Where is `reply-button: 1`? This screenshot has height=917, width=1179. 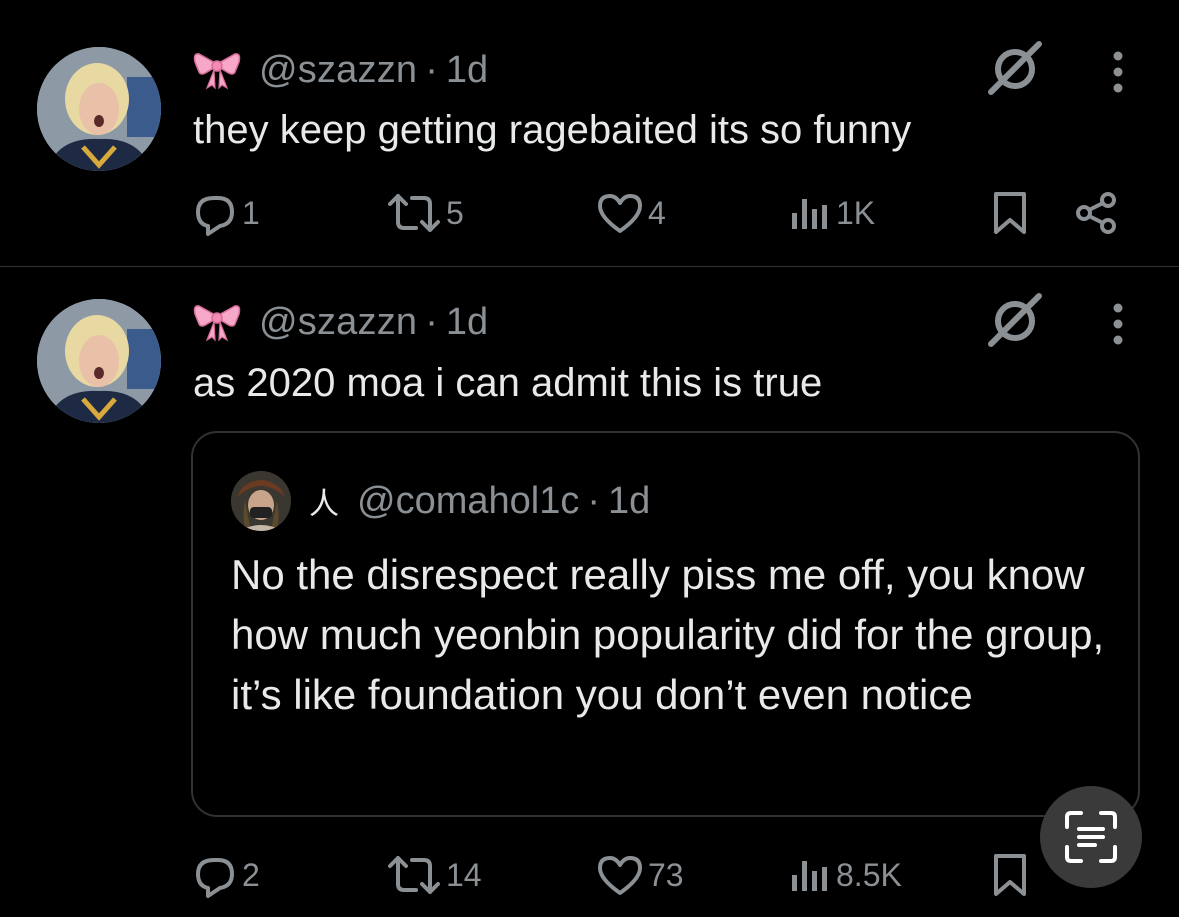 reply-button: 1 is located at coordinates (226, 213).